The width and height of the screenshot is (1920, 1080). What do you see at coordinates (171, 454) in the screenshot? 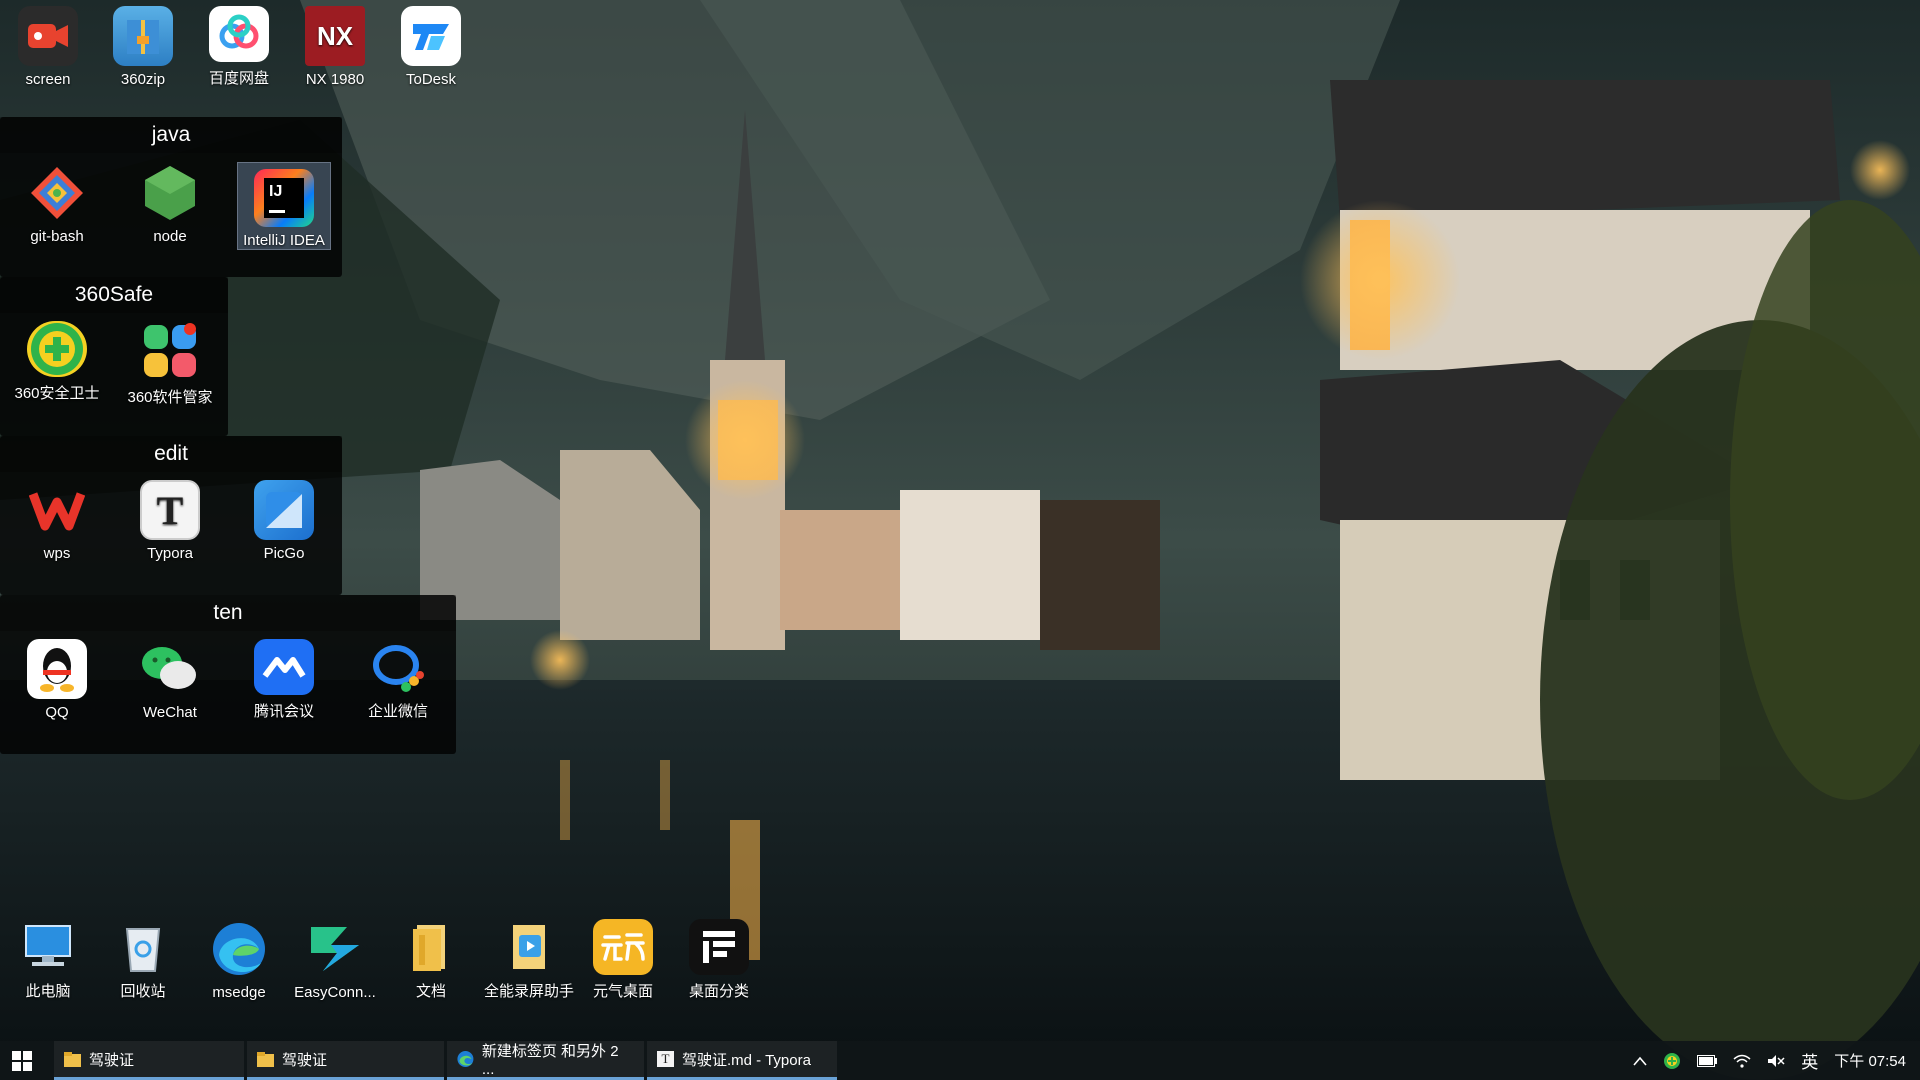
I see `fence-title: edit` at bounding box center [171, 454].